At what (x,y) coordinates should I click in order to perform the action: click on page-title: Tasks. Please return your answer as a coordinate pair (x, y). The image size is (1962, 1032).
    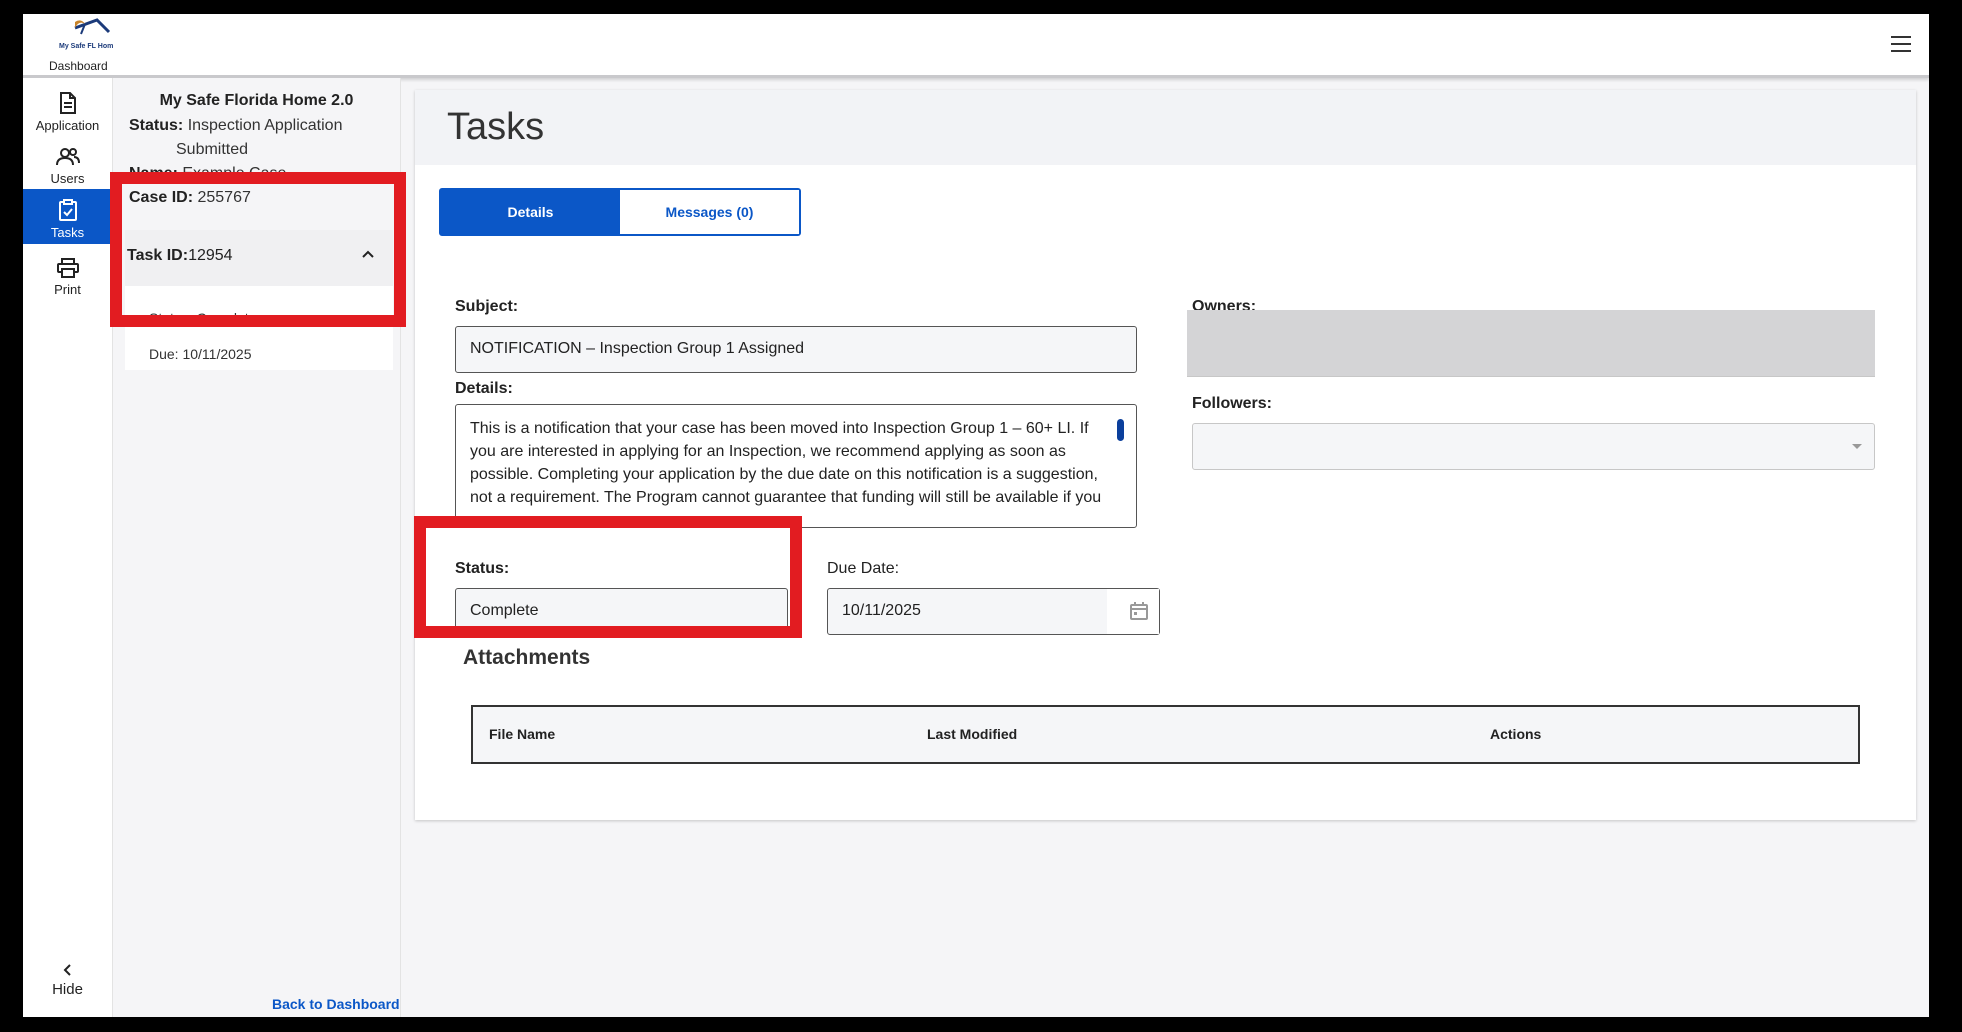
    Looking at the image, I should click on (496, 127).